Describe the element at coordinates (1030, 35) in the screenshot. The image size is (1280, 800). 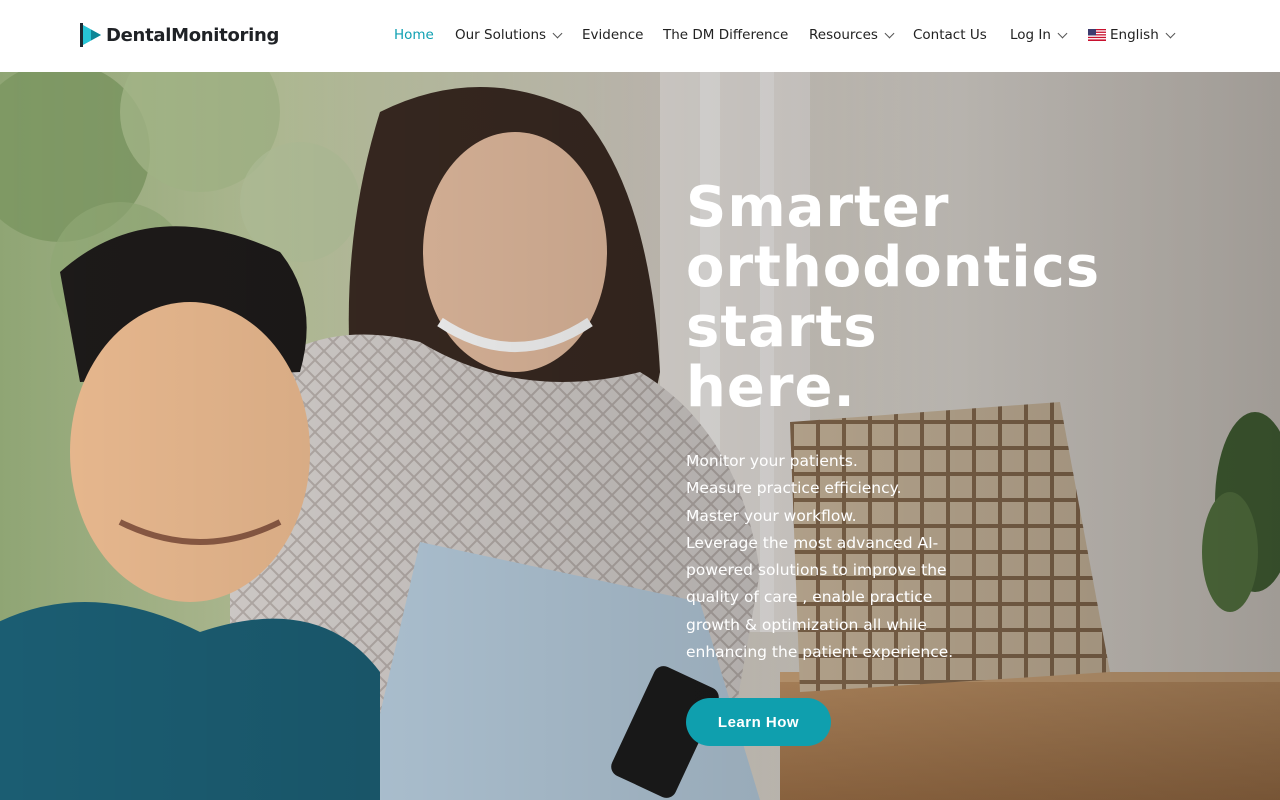
I see `nav-log-in-label: Log In` at that location.